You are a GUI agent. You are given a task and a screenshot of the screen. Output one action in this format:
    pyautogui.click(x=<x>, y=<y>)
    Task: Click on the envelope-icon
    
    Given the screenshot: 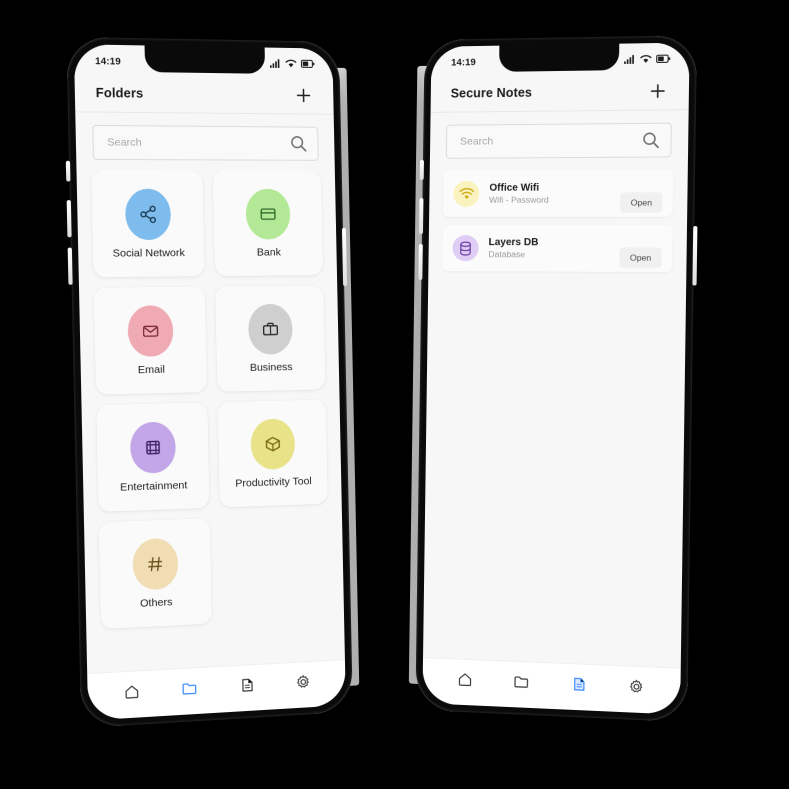 What is the action you would take?
    pyautogui.click(x=150, y=330)
    